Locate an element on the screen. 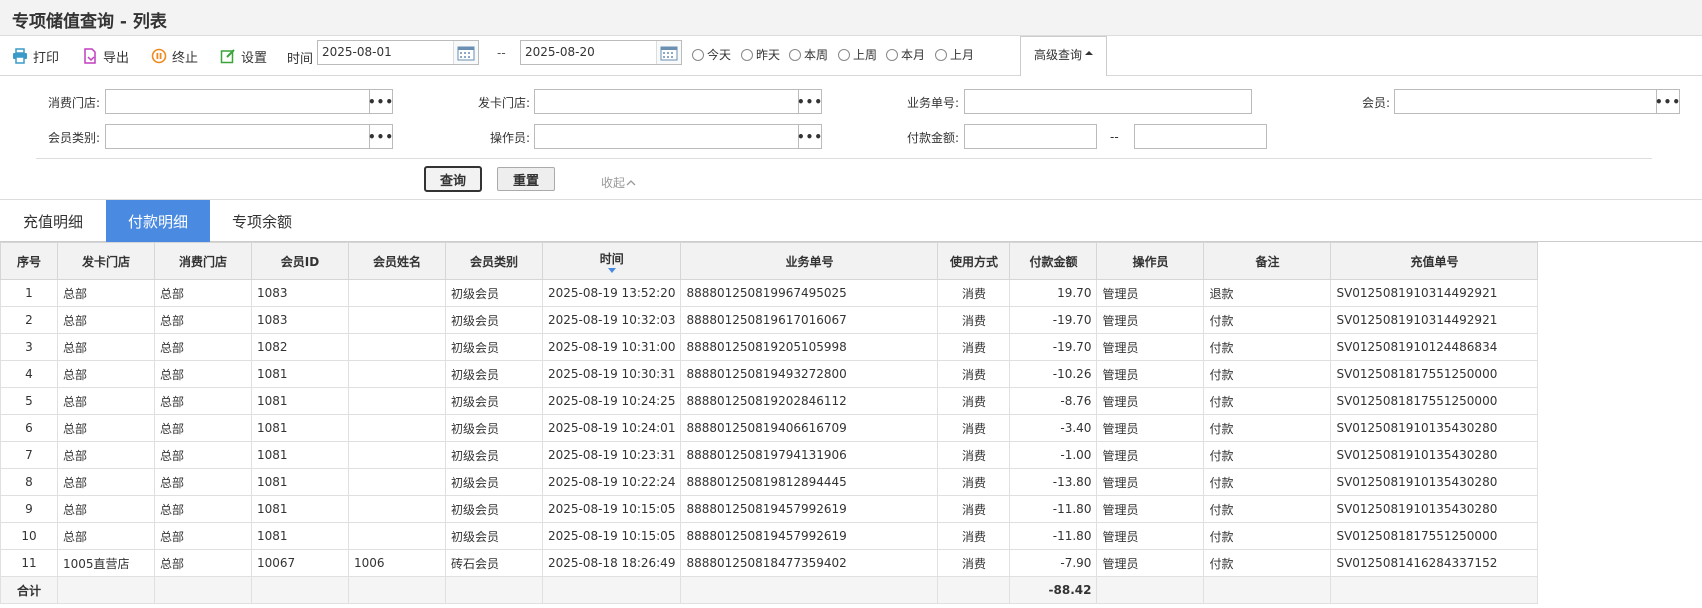 The width and height of the screenshot is (1702, 608). col-header-consume-store: 消费门店 is located at coordinates (203, 261).